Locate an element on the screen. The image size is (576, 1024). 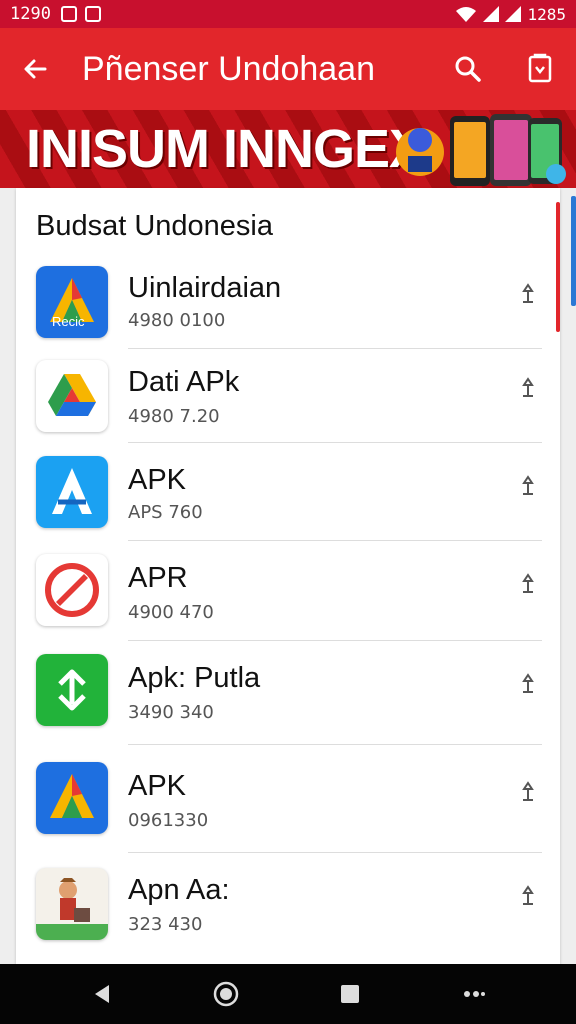
app-bar: Pñenser Undohaan is located at coordinates (288, 69).